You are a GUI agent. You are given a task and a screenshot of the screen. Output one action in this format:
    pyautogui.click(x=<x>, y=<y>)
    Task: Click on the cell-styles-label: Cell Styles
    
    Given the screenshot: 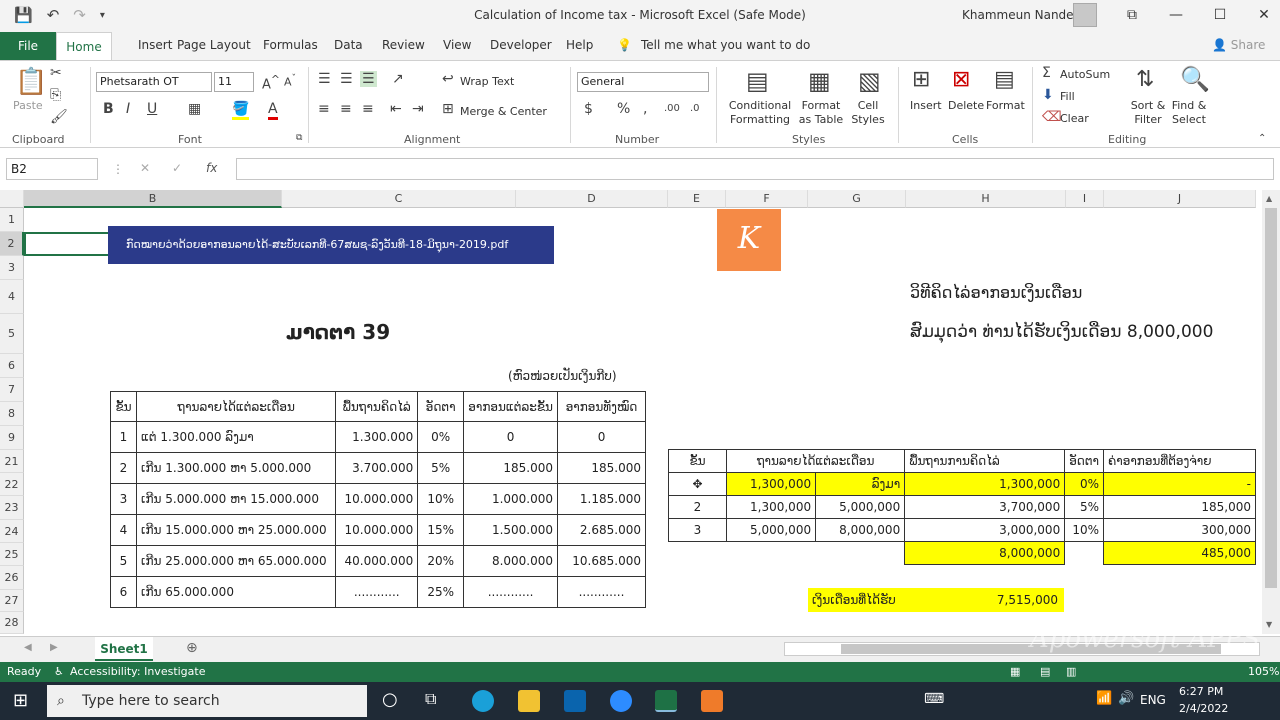 What is the action you would take?
    pyautogui.click(x=868, y=113)
    